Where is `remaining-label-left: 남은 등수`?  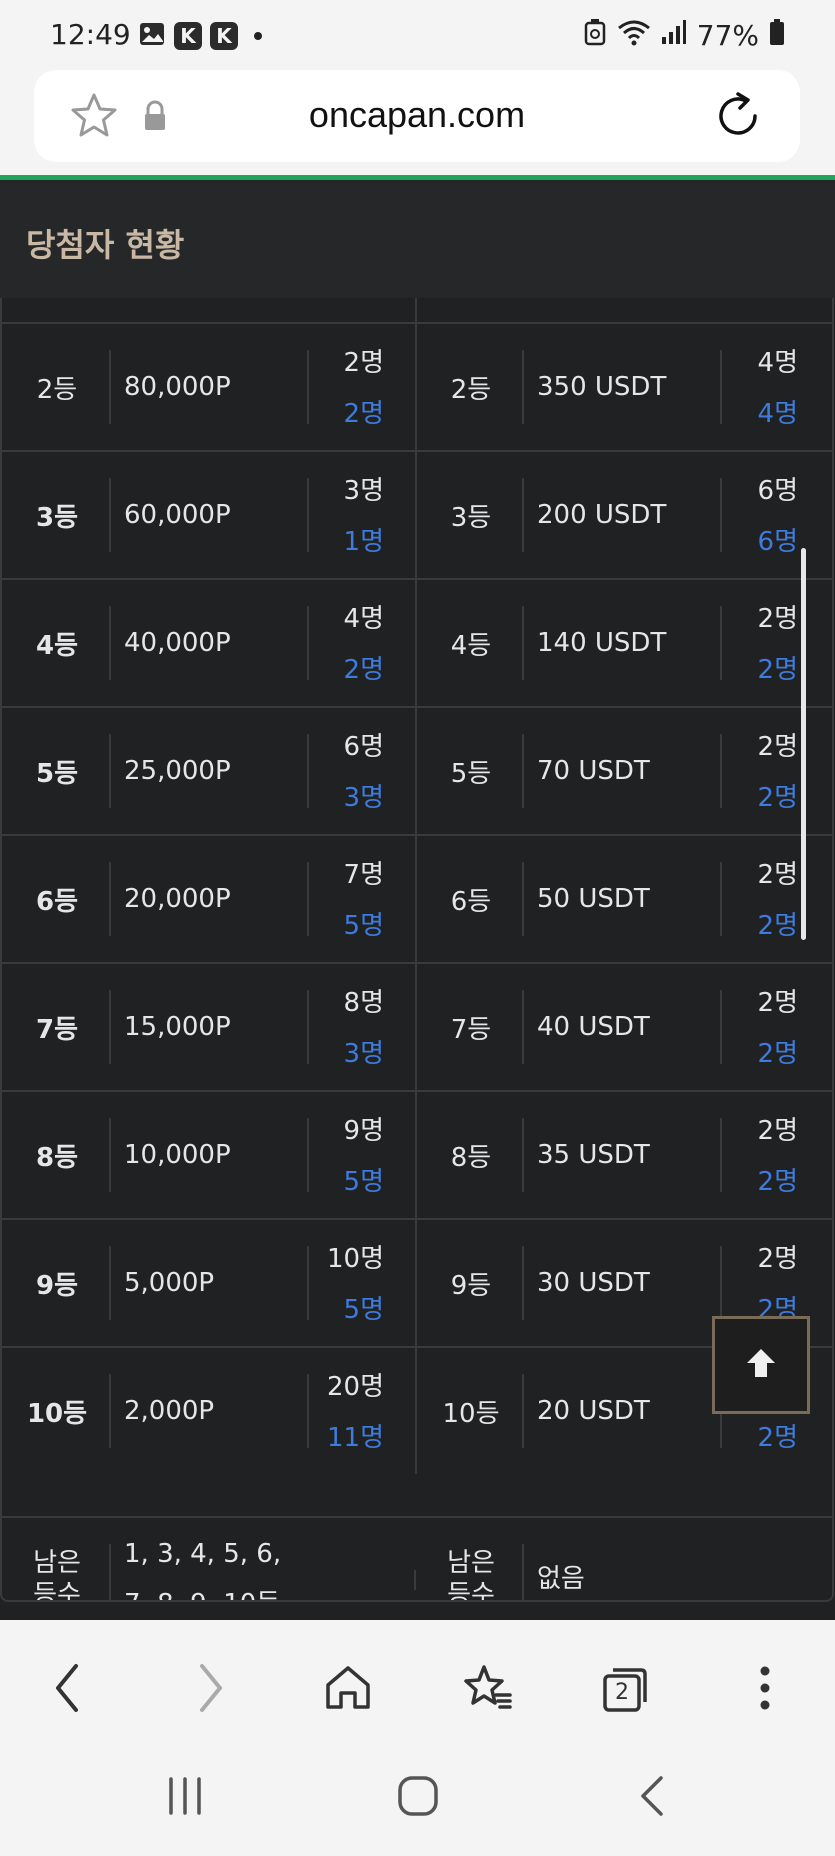
remaining-label-left: 남은 등수 is located at coordinates (57, 1560).